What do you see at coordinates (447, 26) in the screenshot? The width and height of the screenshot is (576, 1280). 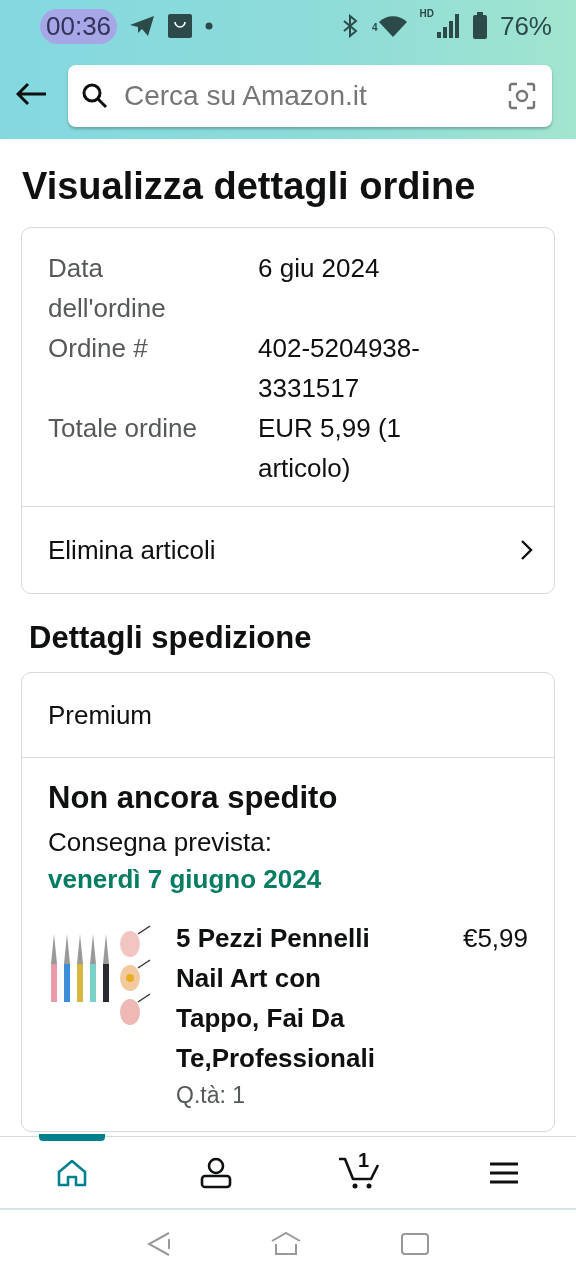 I see `signal-icon` at bounding box center [447, 26].